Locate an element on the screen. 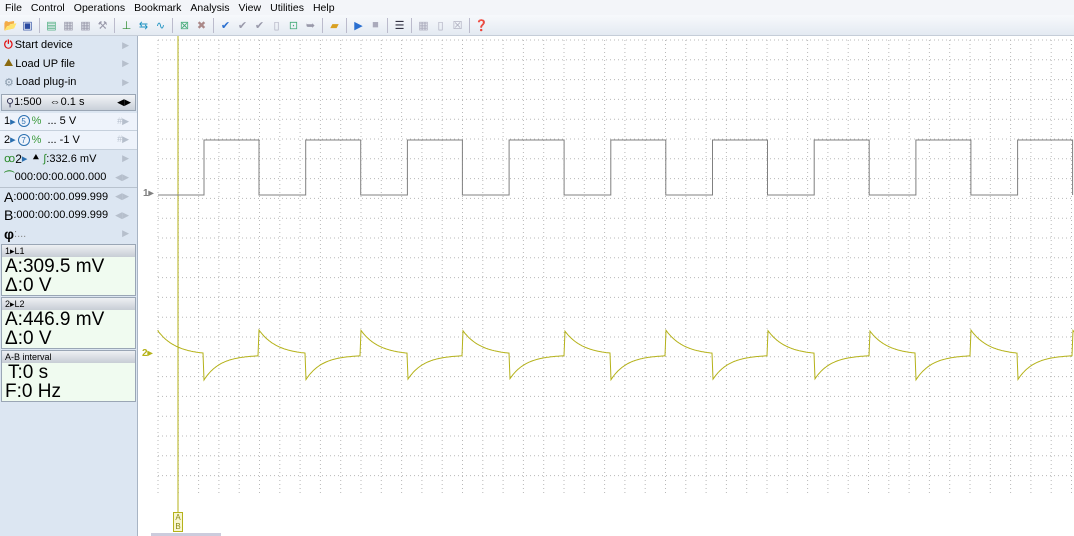 Image resolution: width=1074 pixels, height=536 pixels. probe-icon: 7 is located at coordinates (23, 139).